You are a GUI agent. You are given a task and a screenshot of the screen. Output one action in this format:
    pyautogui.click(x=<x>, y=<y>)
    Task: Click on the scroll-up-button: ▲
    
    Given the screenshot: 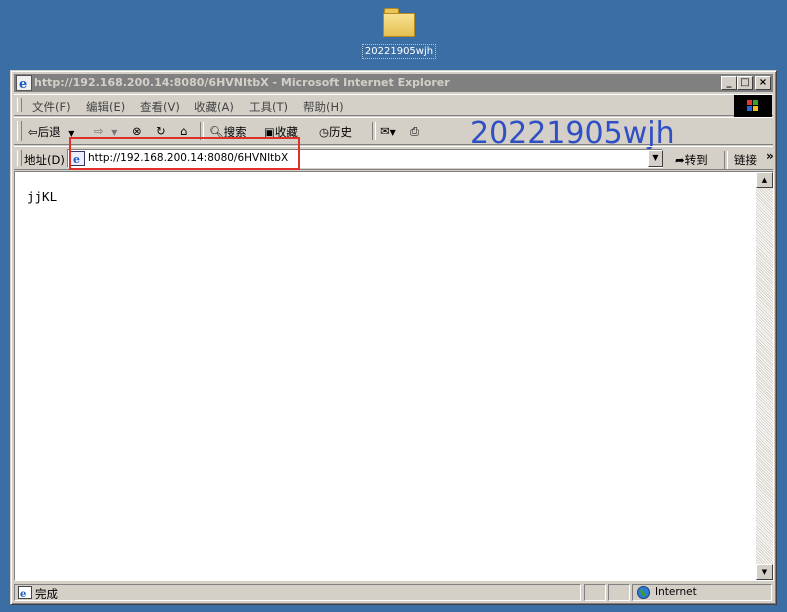 What is the action you would take?
    pyautogui.click(x=764, y=180)
    